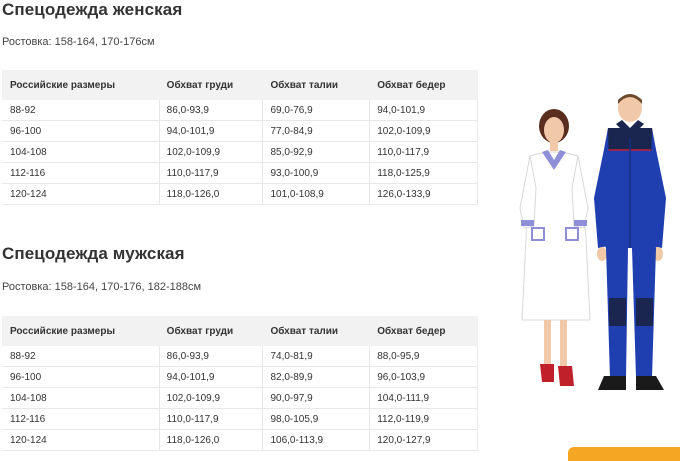 The height and width of the screenshot is (461, 680). I want to click on table-row: 88-92 86,0-93,9 69,0-76,9 94,0-101,9, so click(240, 110).